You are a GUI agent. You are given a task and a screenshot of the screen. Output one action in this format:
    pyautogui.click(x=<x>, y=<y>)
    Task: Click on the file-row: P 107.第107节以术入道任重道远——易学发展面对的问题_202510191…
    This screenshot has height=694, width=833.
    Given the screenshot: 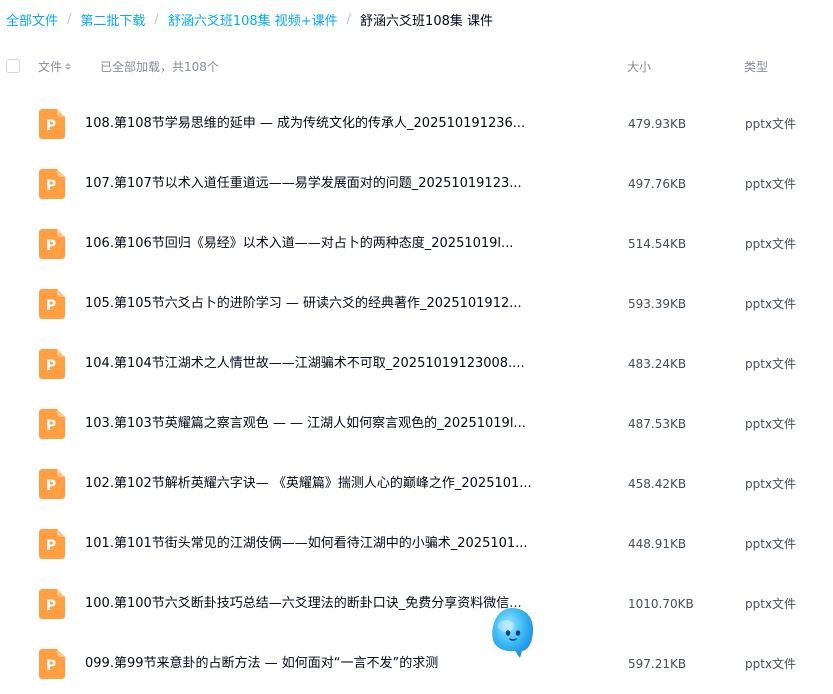 What is the action you would take?
    pyautogui.click(x=416, y=184)
    